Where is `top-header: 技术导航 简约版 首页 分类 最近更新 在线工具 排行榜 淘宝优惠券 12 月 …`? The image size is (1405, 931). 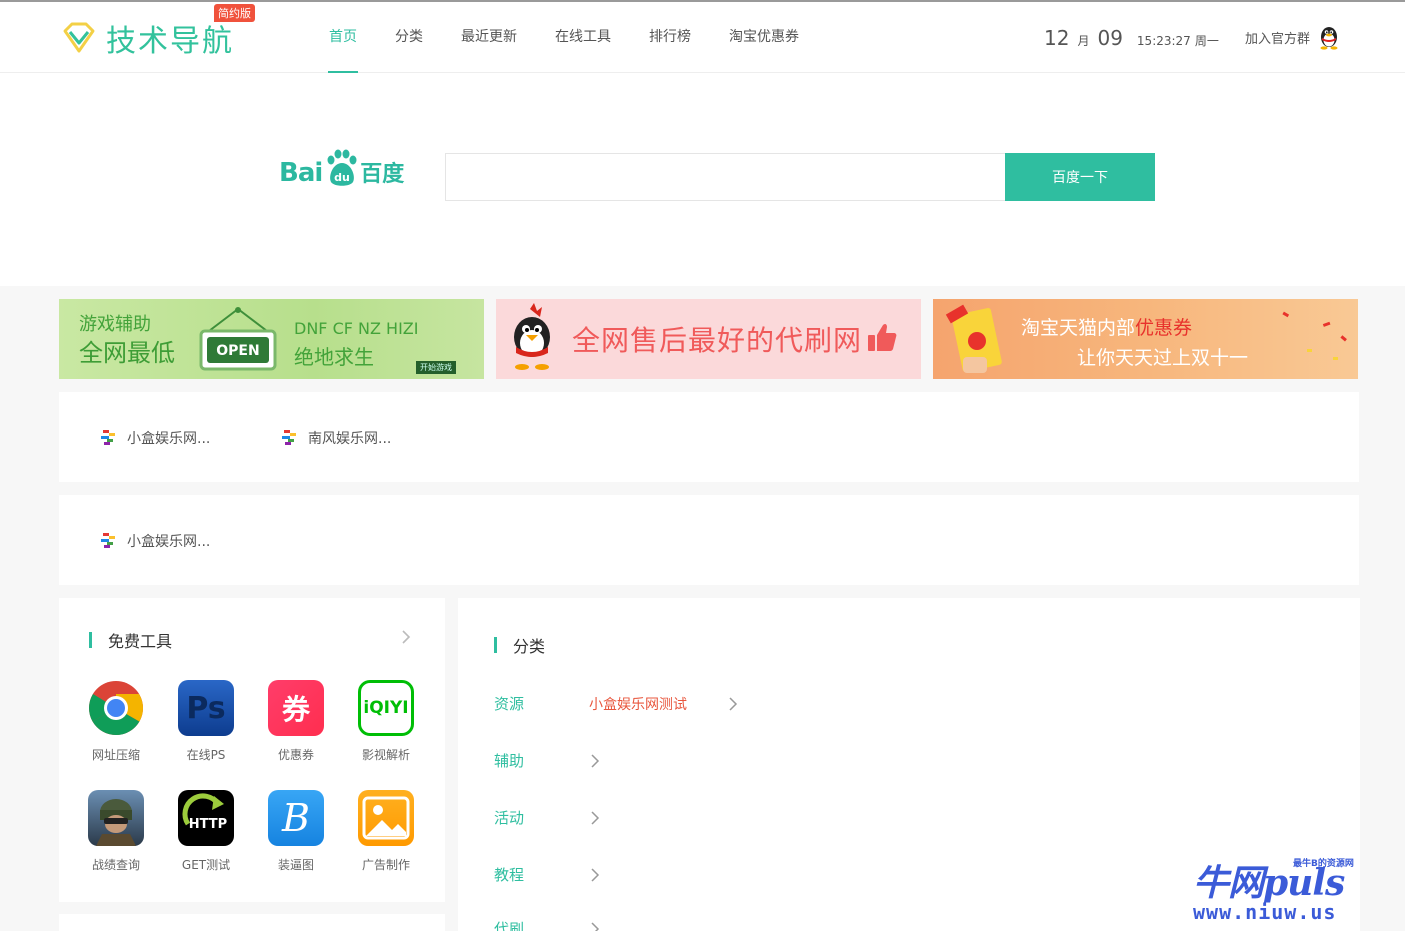 top-header: 技术导航 简约版 首页 分类 最近更新 在线工具 排行榜 淘宝优惠券 12 月 … is located at coordinates (702, 36).